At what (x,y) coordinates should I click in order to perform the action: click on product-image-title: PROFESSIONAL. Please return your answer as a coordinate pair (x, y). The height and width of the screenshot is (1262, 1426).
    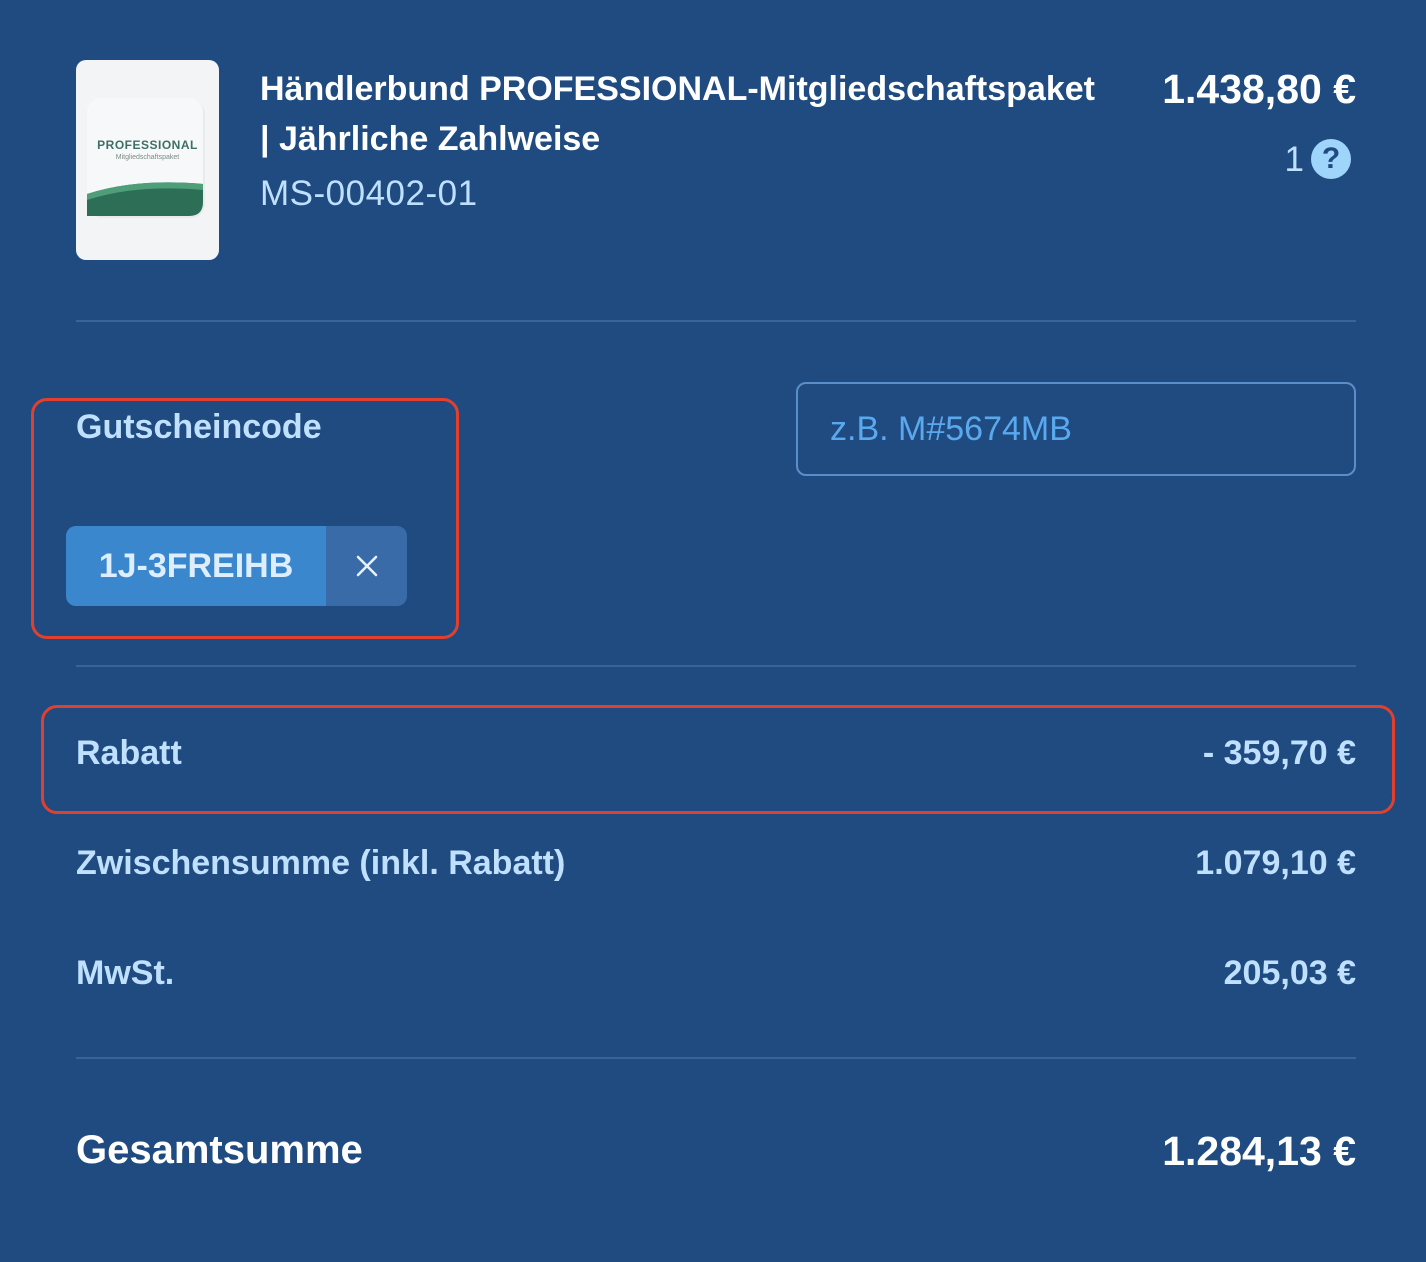
    Looking at the image, I should click on (147, 145).